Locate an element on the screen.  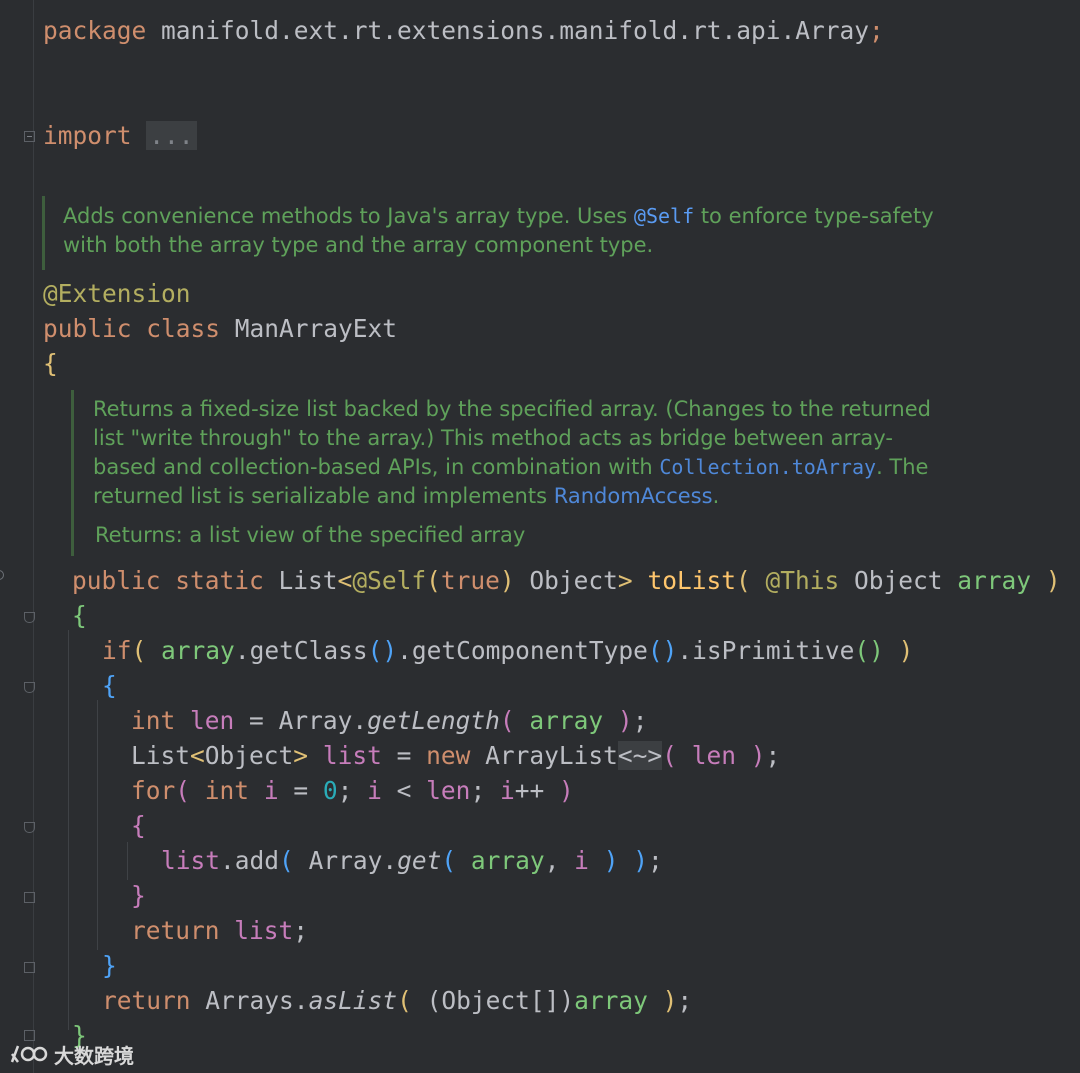
if-close-brace: } is located at coordinates (109, 965).